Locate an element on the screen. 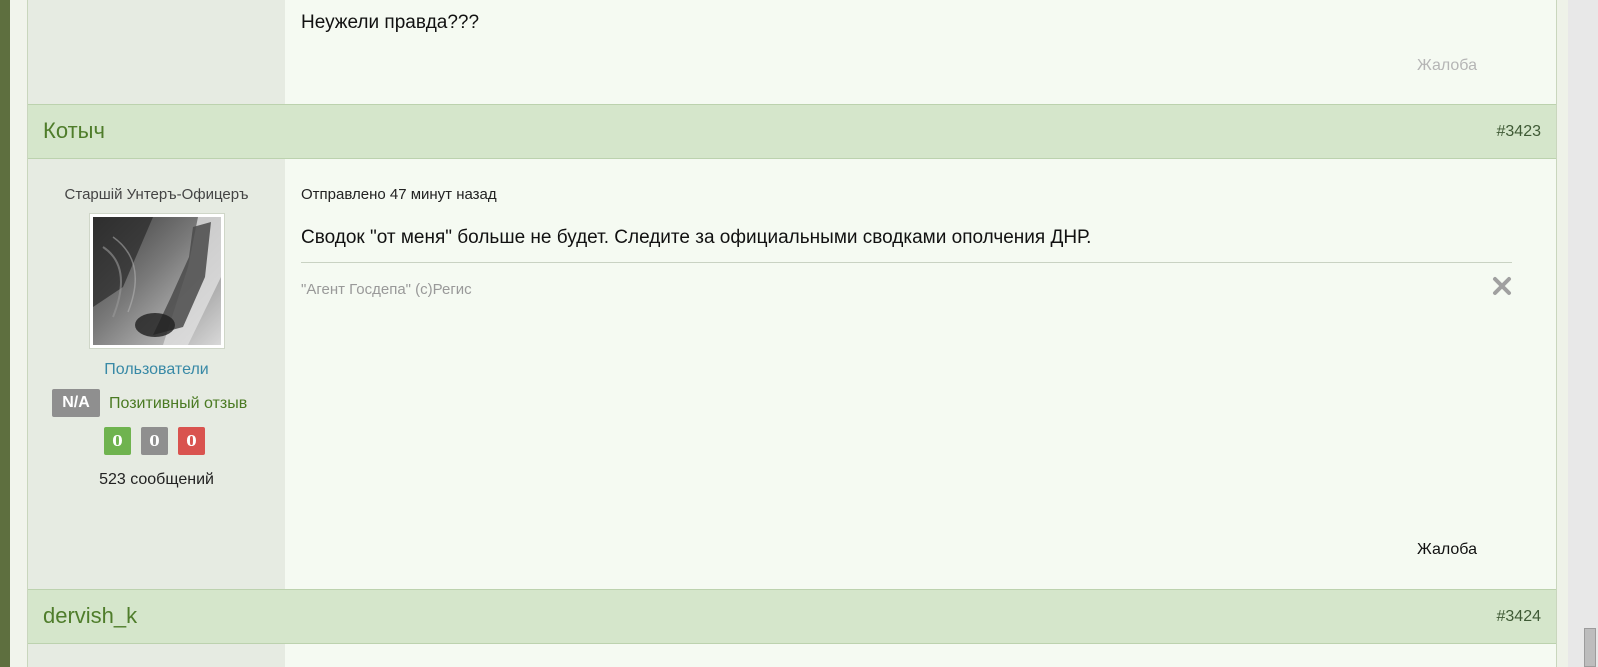  message-count: 523 сообщений is located at coordinates (156, 479).